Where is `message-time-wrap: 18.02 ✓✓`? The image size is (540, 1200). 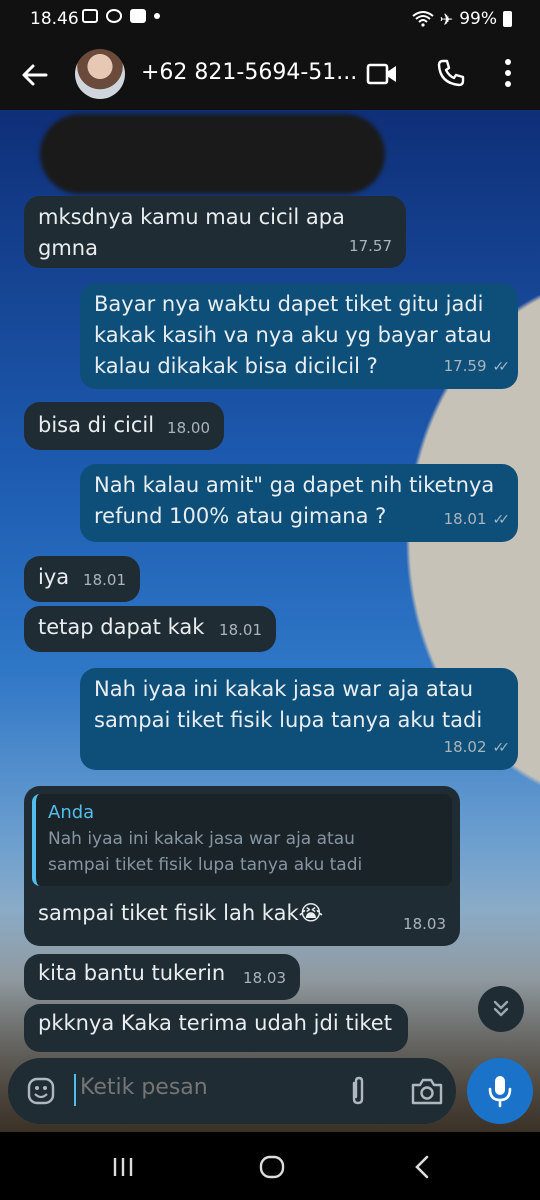
message-time-wrap: 18.02 ✓✓ is located at coordinates (477, 748).